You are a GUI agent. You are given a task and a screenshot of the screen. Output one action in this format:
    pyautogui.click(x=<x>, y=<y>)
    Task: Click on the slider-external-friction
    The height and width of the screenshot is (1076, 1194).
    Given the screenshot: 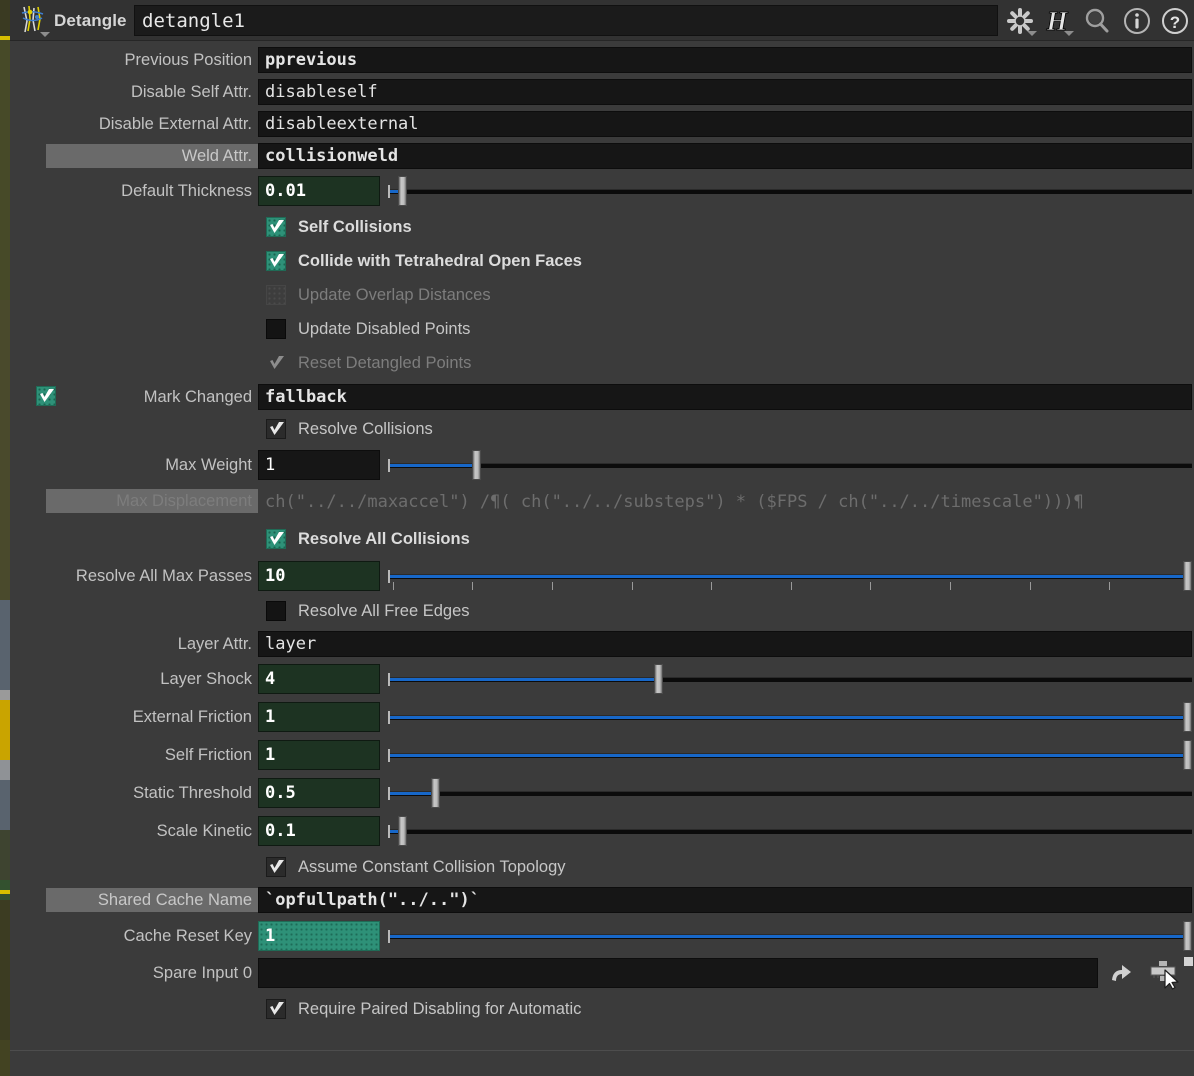 What is the action you would take?
    pyautogui.click(x=790, y=717)
    